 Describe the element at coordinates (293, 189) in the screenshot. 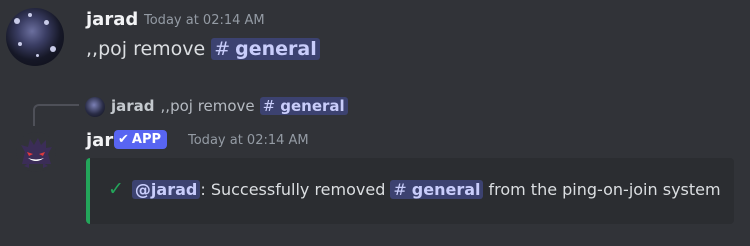

I see `embed-text: : Successfully removed` at that location.